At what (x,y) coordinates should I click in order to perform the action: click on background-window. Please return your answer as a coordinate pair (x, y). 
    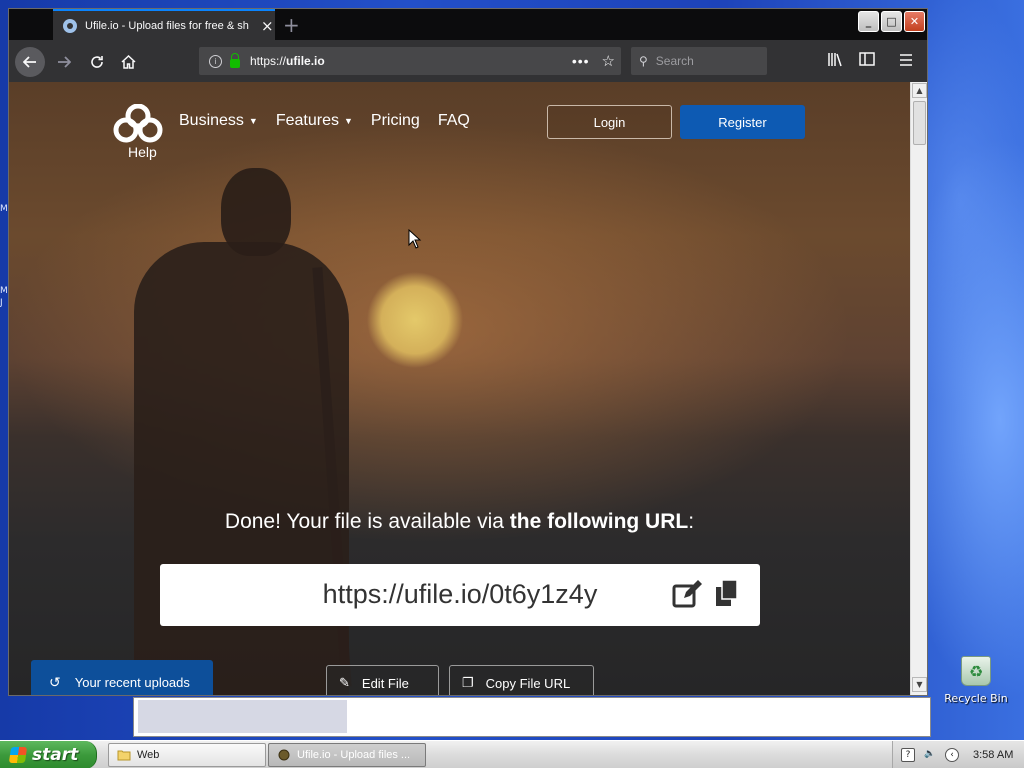
    Looking at the image, I should click on (532, 717).